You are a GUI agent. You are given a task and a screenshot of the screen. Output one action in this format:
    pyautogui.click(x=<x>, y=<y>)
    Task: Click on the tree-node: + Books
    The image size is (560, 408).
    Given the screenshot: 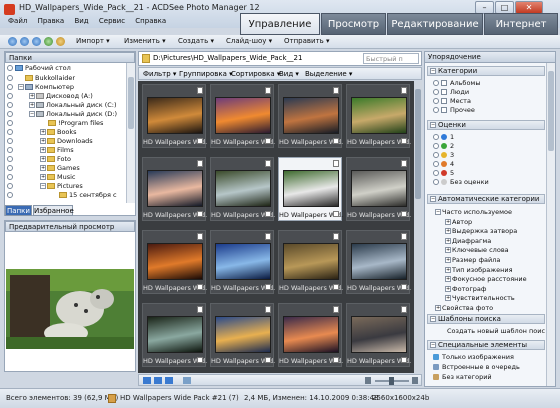 What is the action you would take?
    pyautogui.click(x=42, y=132)
    